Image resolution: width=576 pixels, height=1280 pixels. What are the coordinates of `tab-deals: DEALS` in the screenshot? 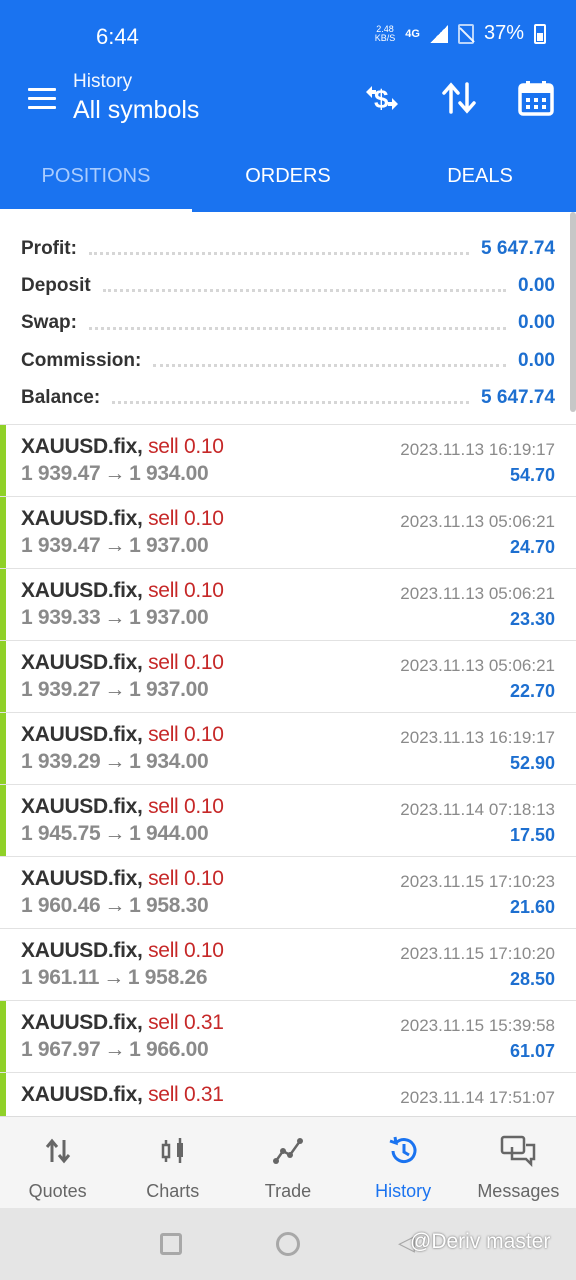 It's located at (480, 178).